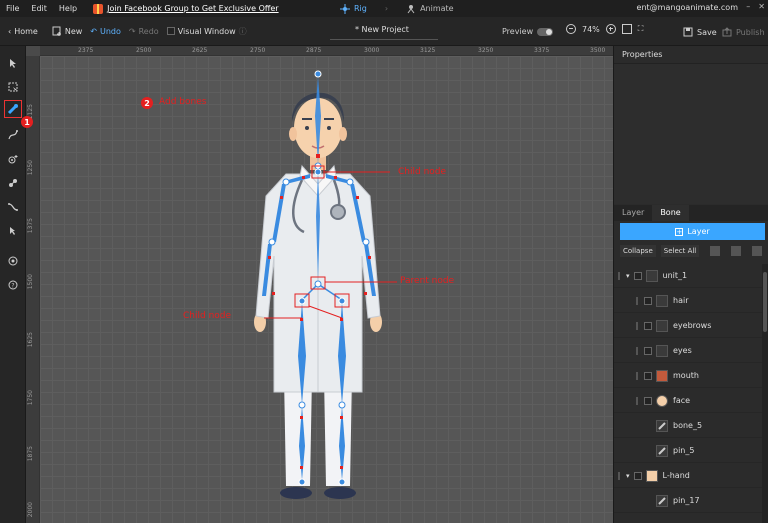 The image size is (768, 523). What do you see at coordinates (430, 9) in the screenshot?
I see `mode-animate: Animate` at bounding box center [430, 9].